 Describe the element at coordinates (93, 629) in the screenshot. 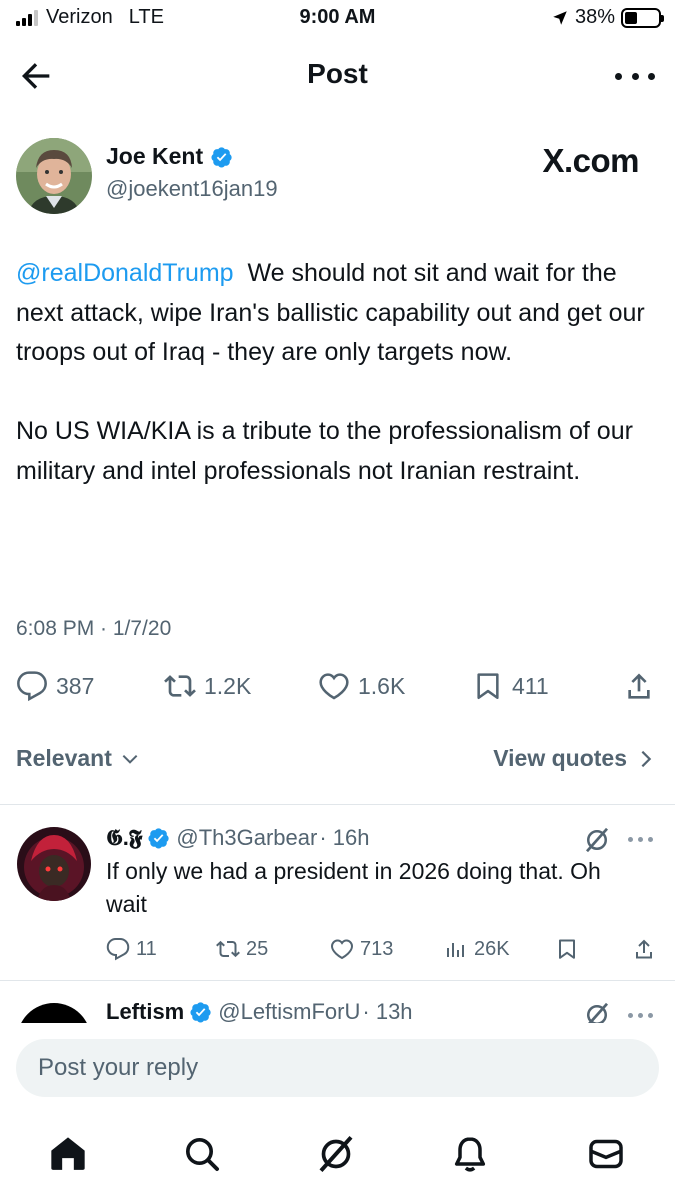

I see `post-timestamp: 6:08 PM · 1/7/20` at that location.